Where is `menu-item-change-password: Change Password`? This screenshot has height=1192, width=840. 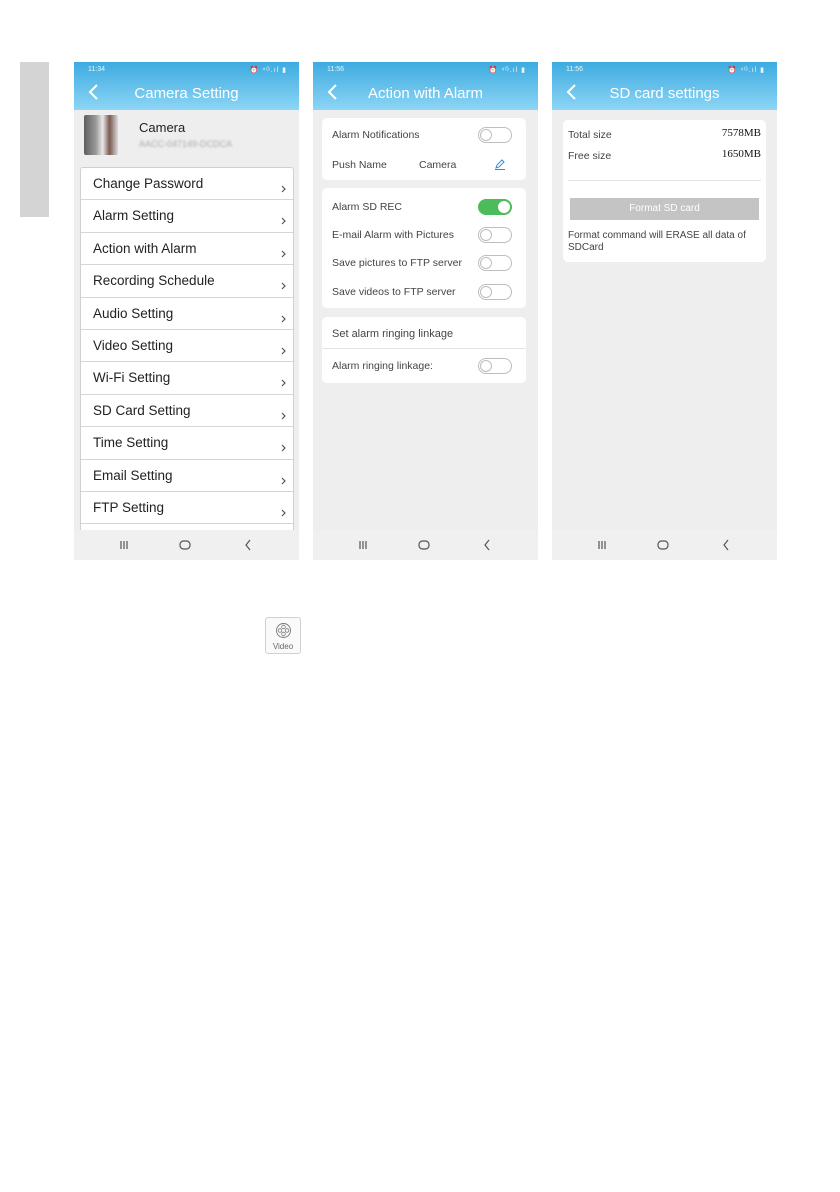 menu-item-change-password: Change Password is located at coordinates (187, 184).